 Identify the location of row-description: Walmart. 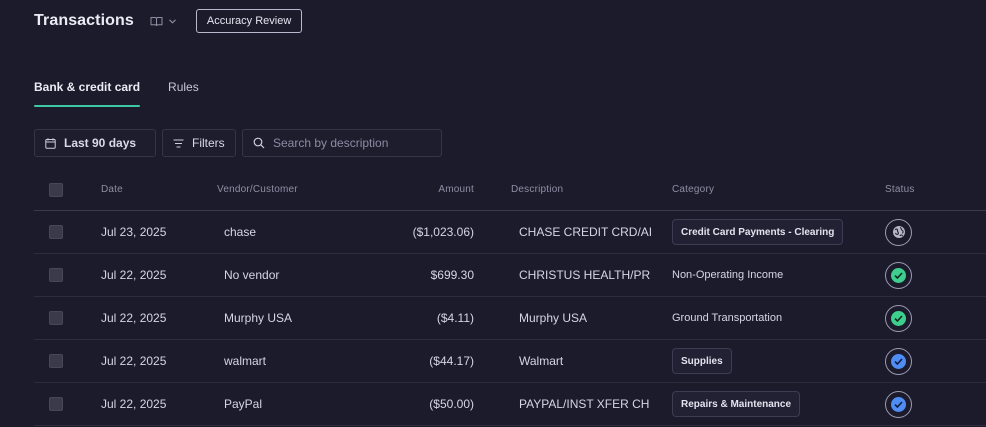
(541, 361).